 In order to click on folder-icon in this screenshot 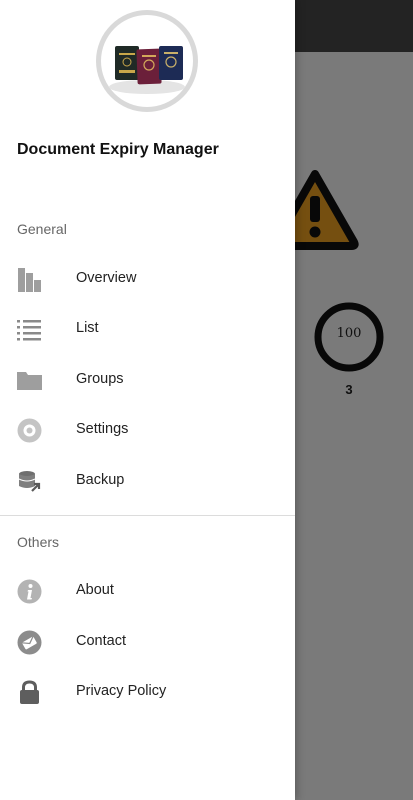, I will do `click(29, 381)`.